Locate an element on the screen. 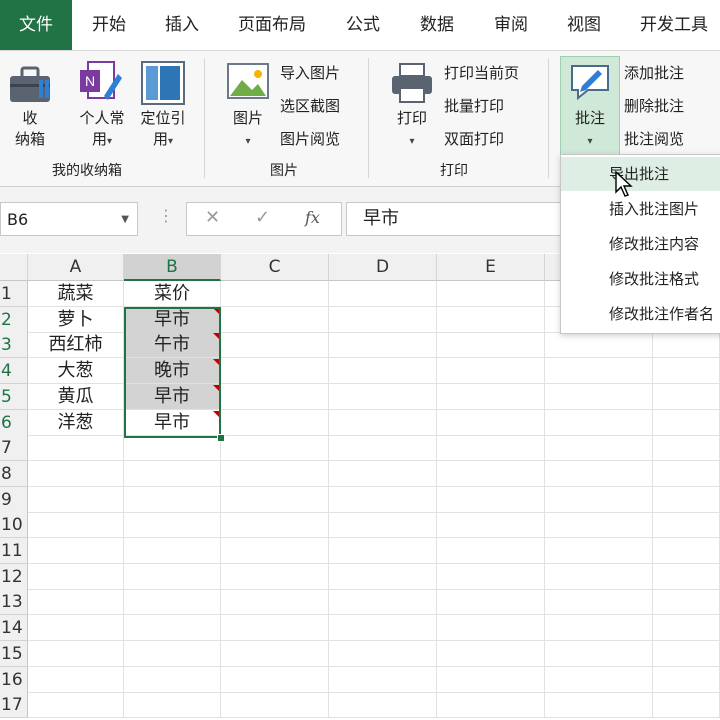 This screenshot has width=720, height=720. row-header-8: 8 is located at coordinates (14, 473).